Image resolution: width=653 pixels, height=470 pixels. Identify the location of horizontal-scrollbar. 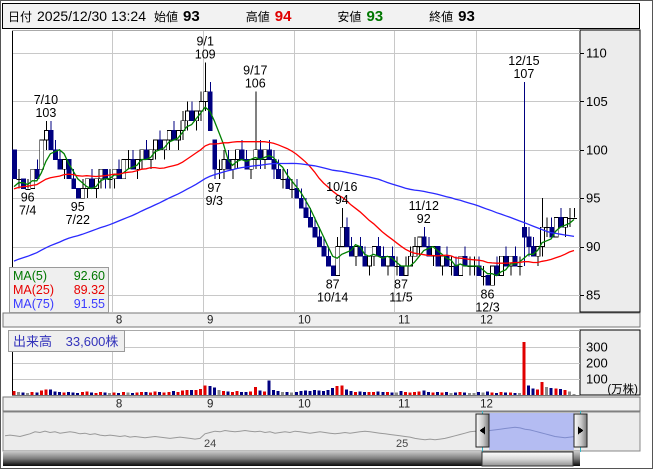
(291, 459).